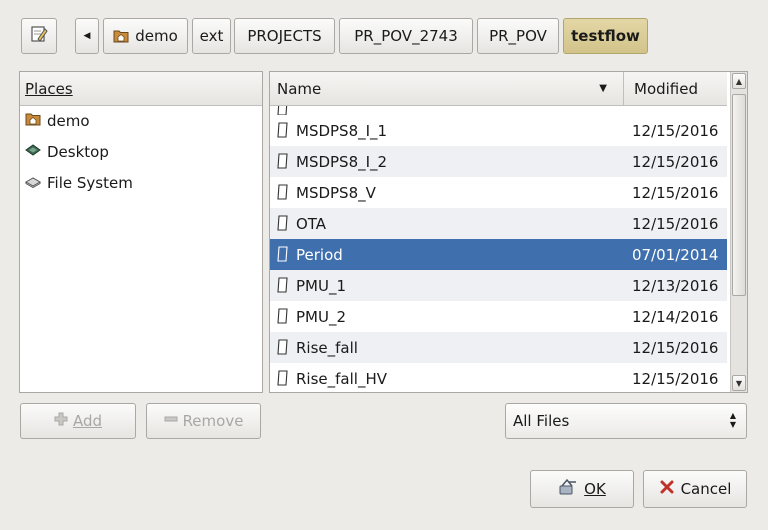  I want to click on edit-location-button, so click(39, 36).